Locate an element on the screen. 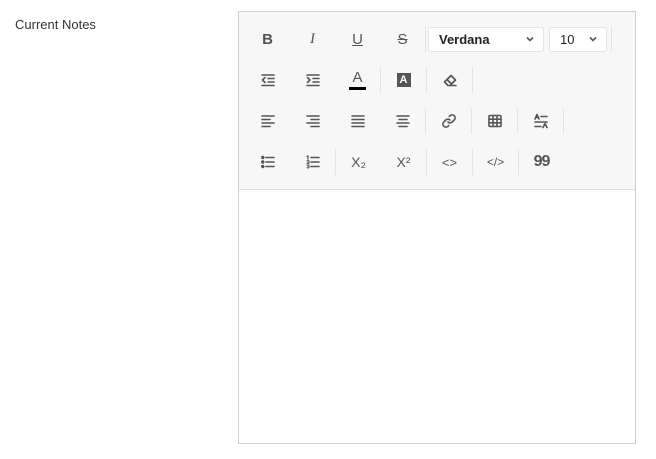  justify-icon is located at coordinates (357, 121).